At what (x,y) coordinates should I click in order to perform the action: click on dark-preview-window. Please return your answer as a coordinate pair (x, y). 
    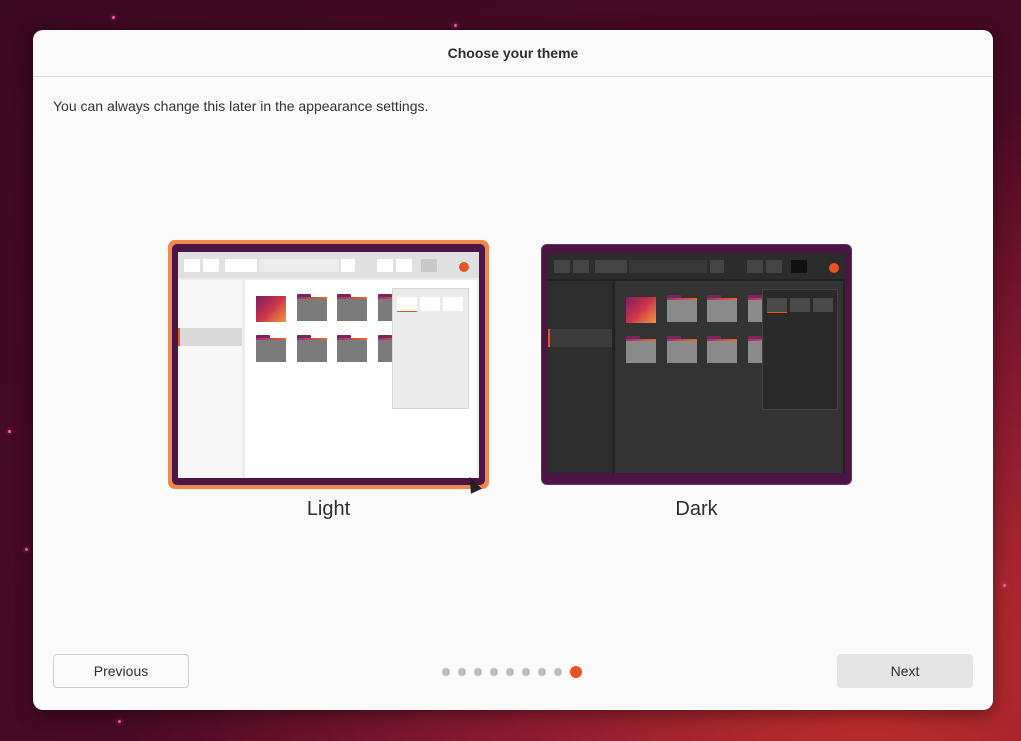
    Looking at the image, I should click on (696, 363).